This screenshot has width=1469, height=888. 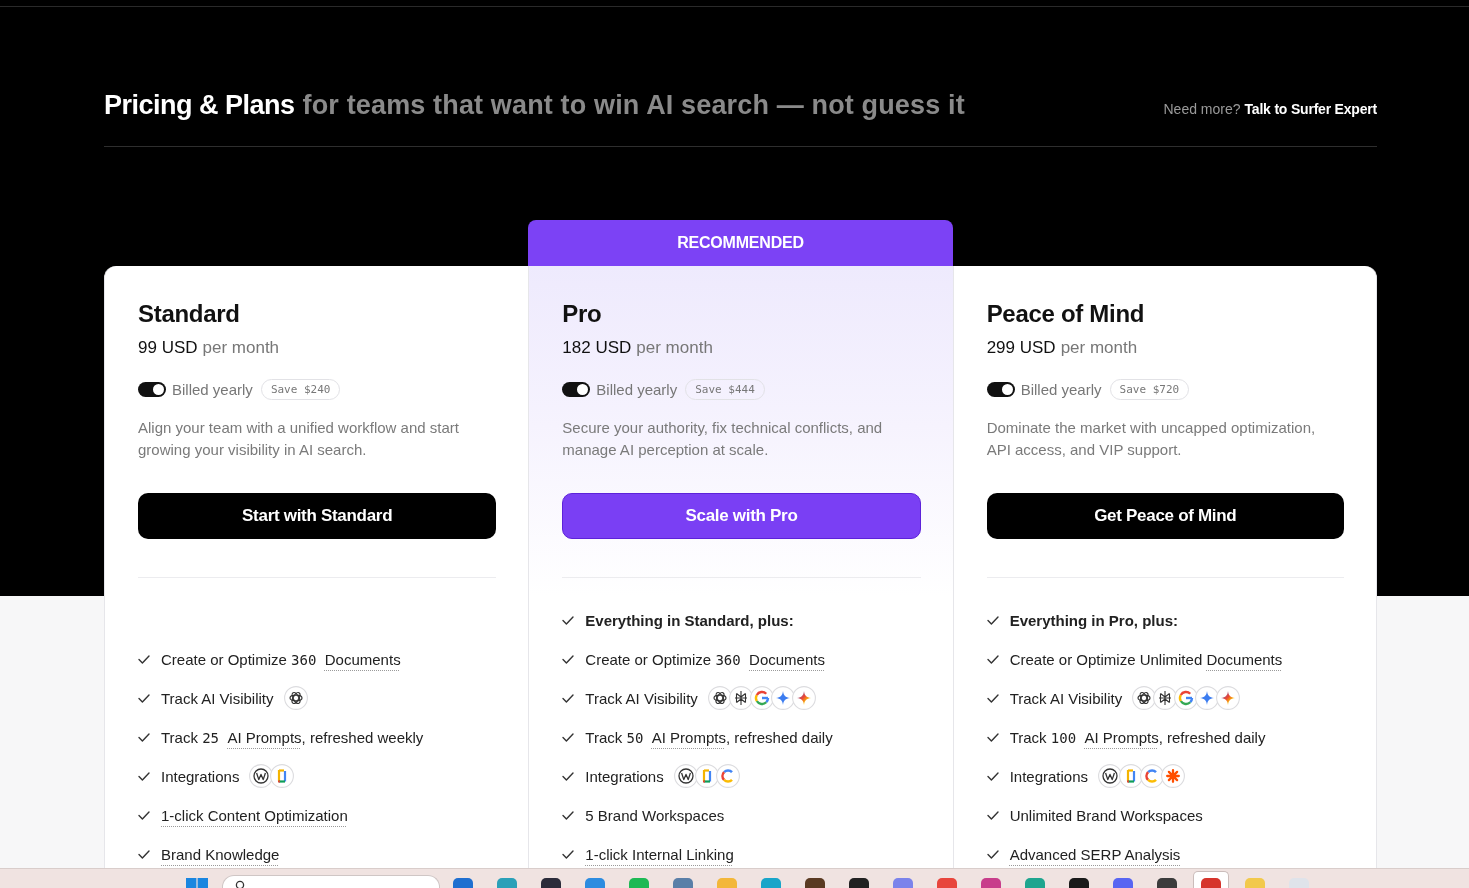 I want to click on feature-text: Track 25 AI Prompts, refreshed weekly, so click(x=292, y=737).